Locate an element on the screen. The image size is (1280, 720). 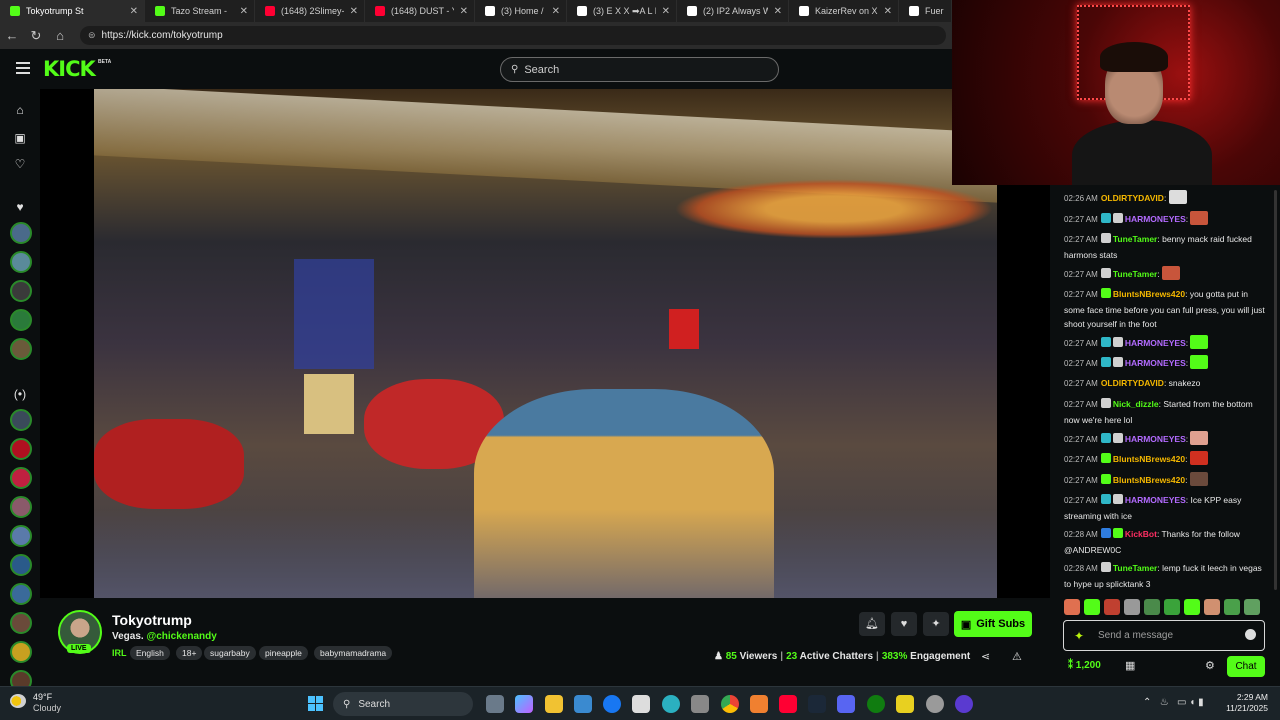
clip-button: ✦ is located at coordinates (936, 624).